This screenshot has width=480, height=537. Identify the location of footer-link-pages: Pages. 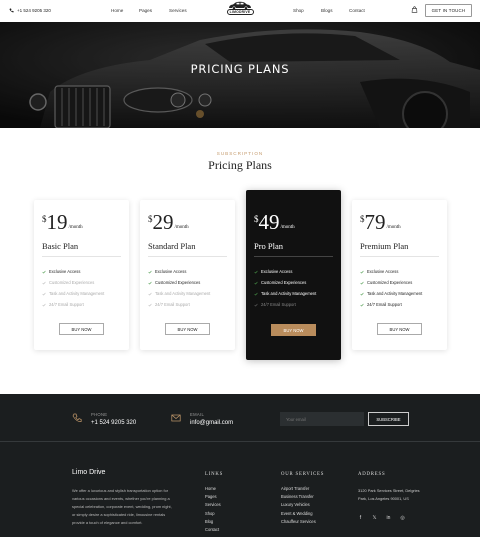
(213, 498).